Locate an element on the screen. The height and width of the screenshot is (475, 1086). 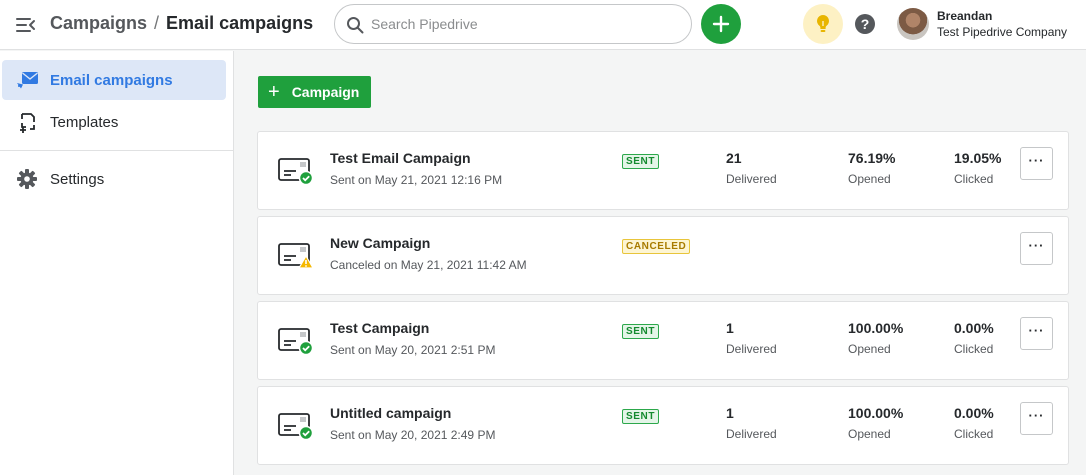
plus-icon is located at coordinates (721, 24).